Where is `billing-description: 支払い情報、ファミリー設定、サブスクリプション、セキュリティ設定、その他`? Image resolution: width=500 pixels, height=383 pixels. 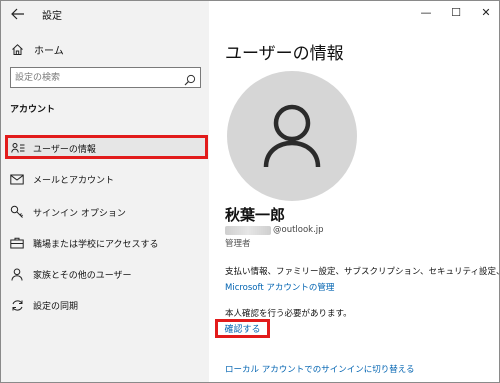
billing-description: 支払い情報、ファミリー設定、サブスクリプション、セキュリティ設定、その他 is located at coordinates (362, 272).